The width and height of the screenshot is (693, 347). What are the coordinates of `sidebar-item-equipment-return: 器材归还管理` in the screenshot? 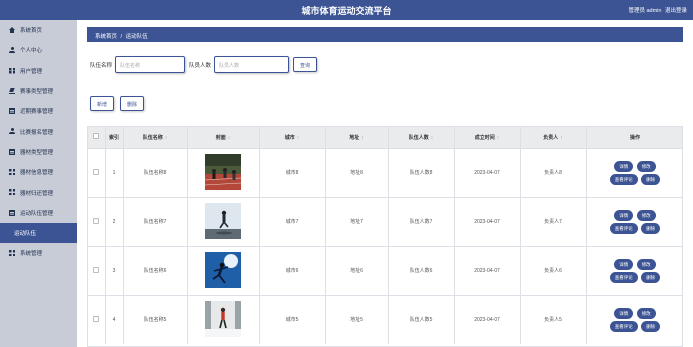 It's located at (38, 192).